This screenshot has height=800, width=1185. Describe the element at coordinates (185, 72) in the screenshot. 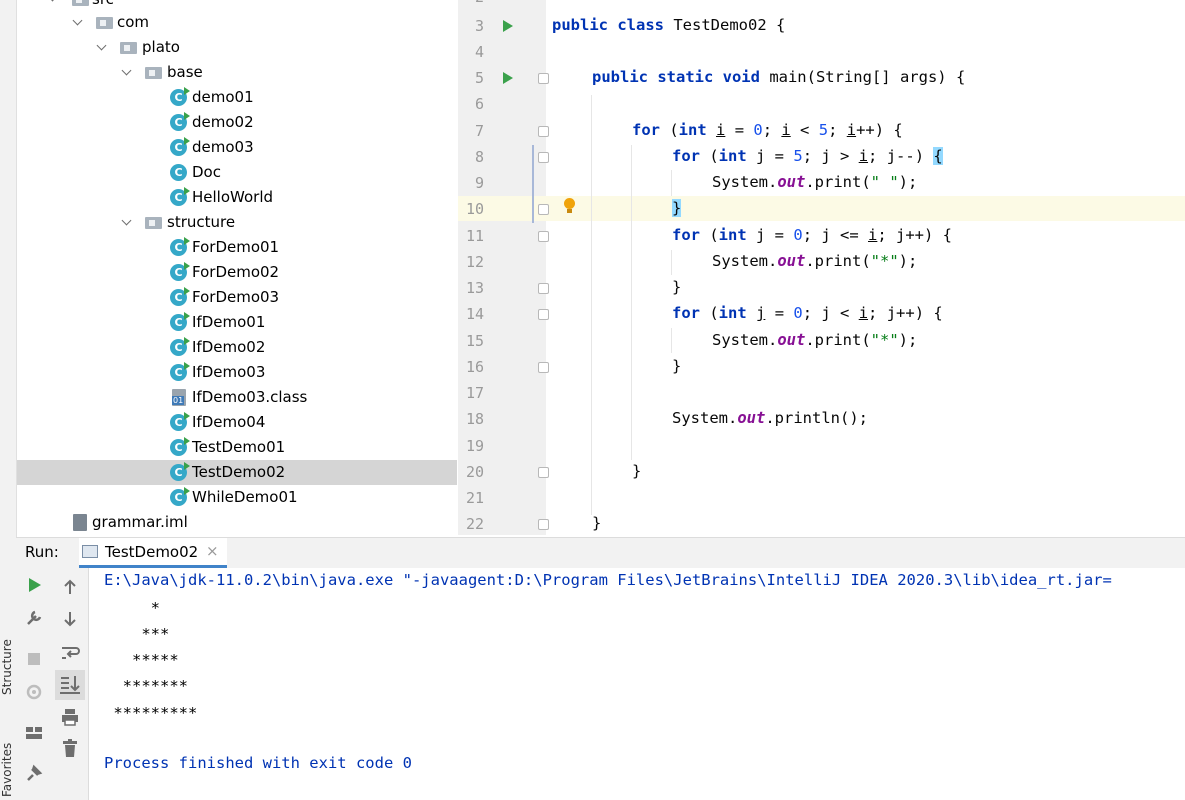

I see `tree-item-label: base` at that location.